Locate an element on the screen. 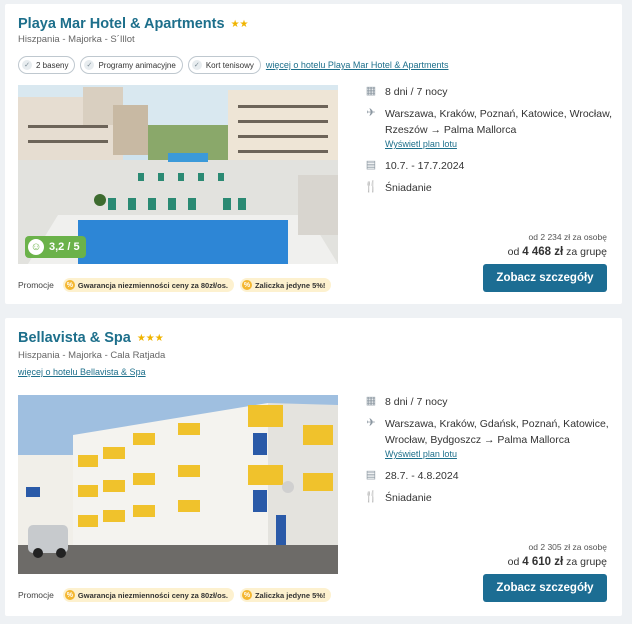 This screenshot has width=632, height=624. hotel-name: Bellavista & Spa is located at coordinates (74, 338).